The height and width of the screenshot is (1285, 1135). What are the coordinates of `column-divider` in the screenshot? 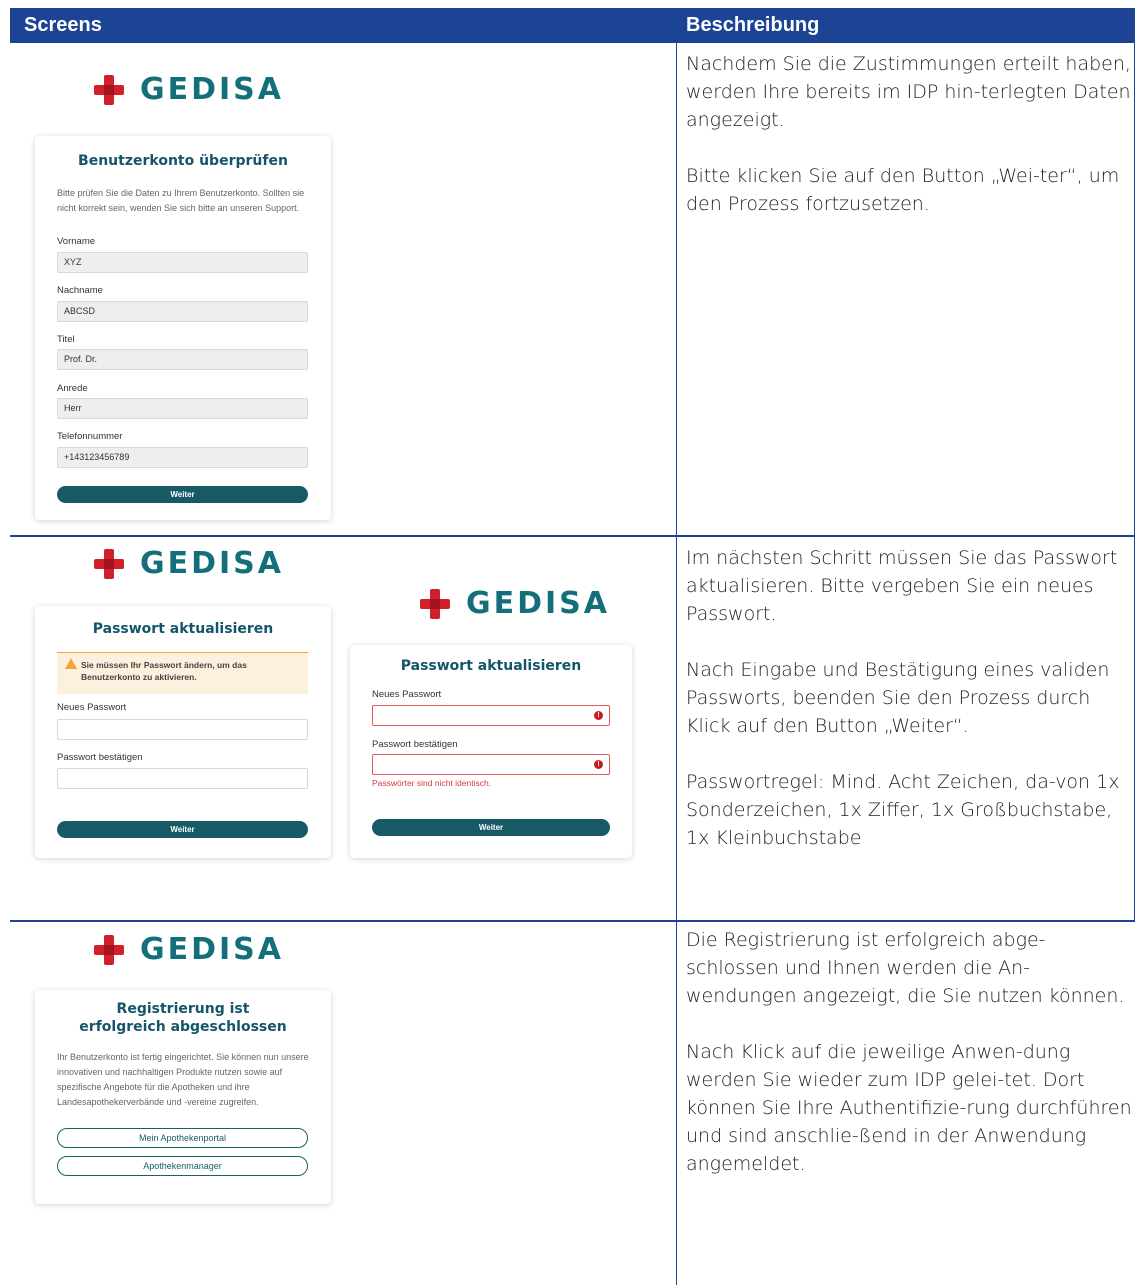 It's located at (676, 664).